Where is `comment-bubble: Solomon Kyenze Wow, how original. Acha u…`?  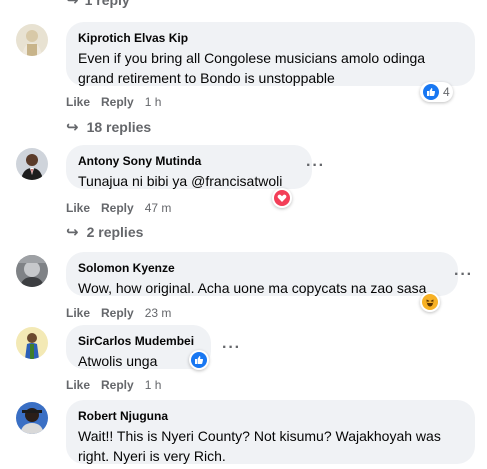
comment-bubble: Solomon Kyenze Wow, how original. Acha u… is located at coordinates (262, 274).